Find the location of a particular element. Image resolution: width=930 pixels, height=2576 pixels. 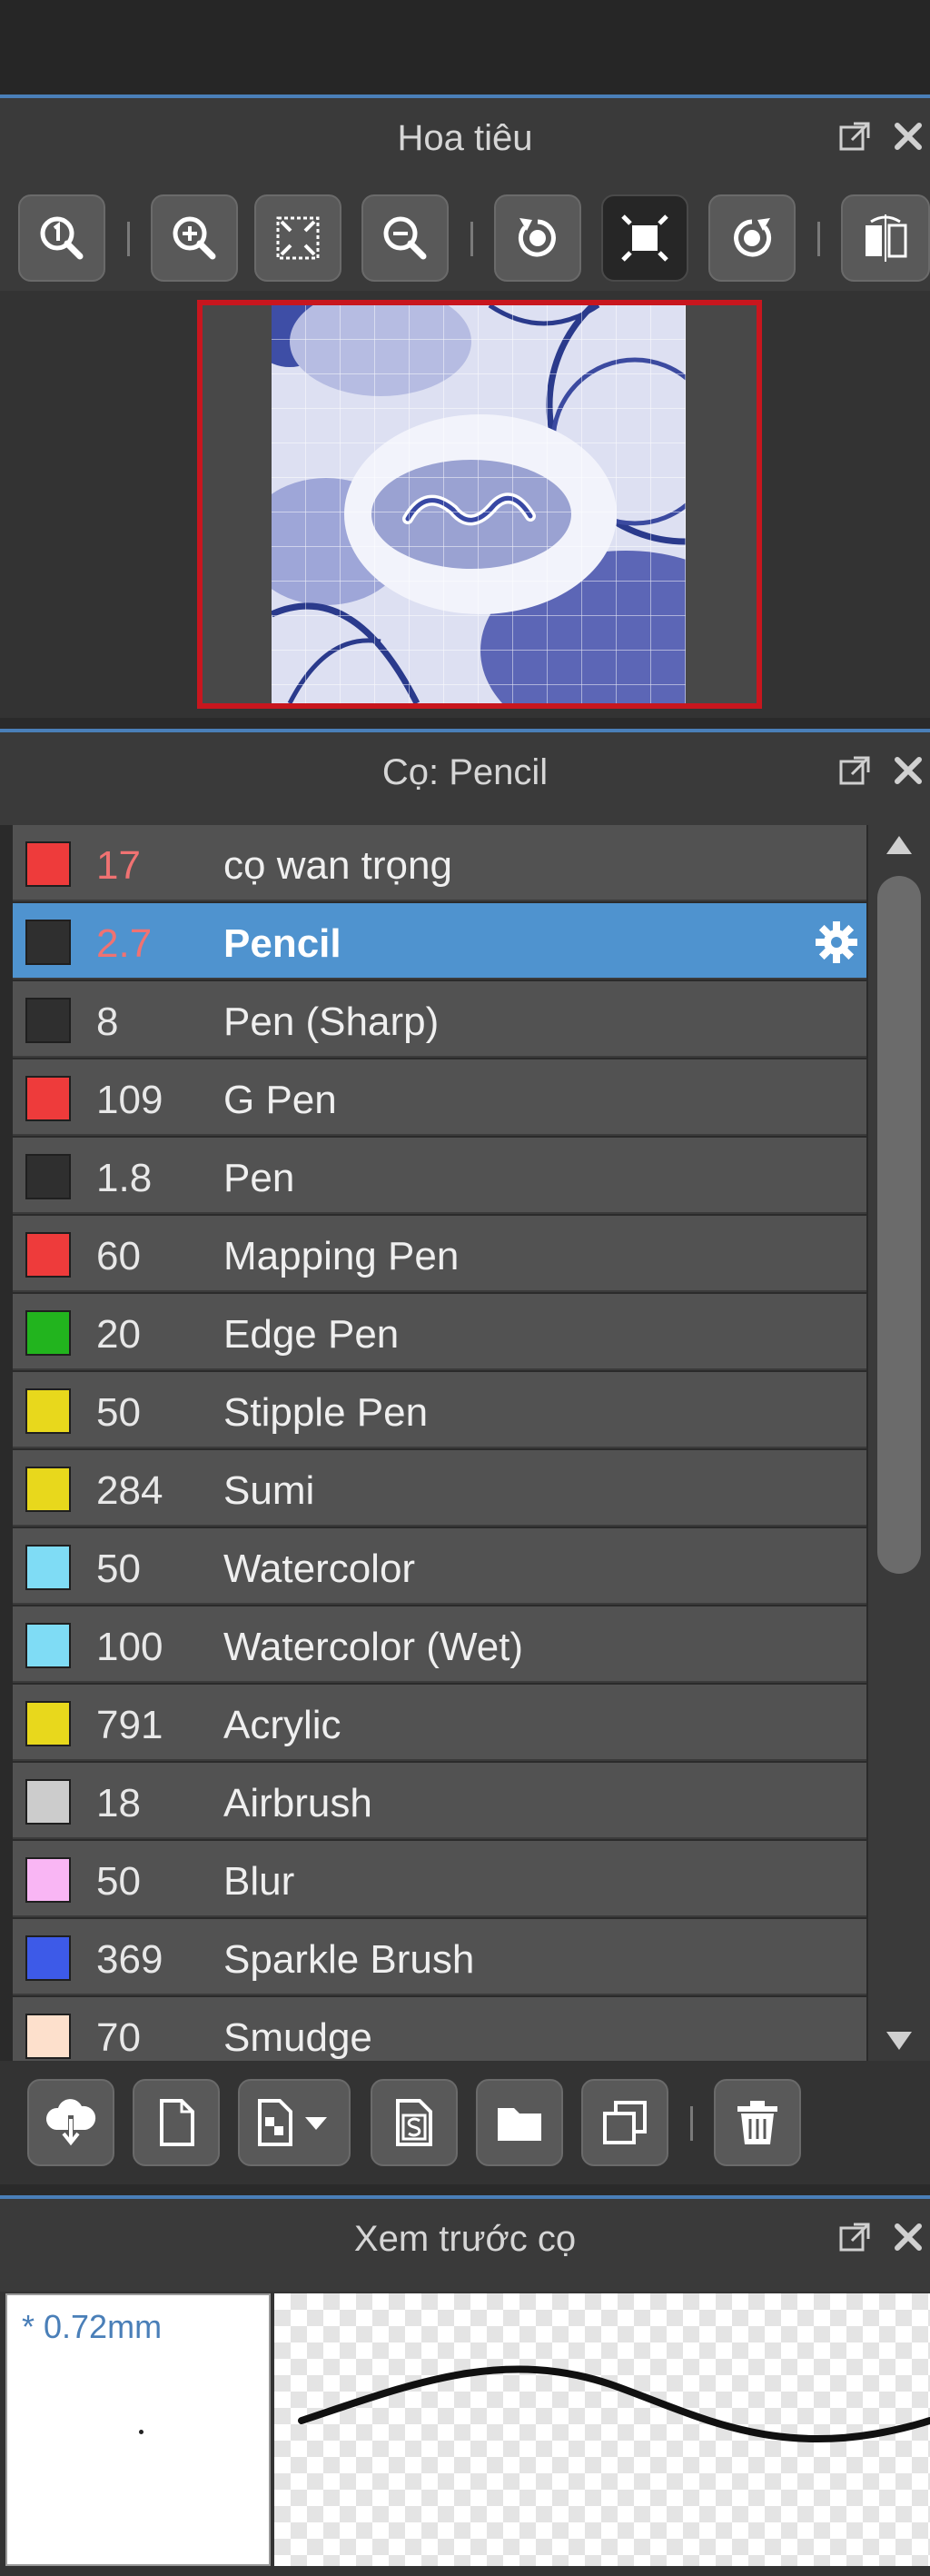

brush-size: 369 is located at coordinates (129, 1959).